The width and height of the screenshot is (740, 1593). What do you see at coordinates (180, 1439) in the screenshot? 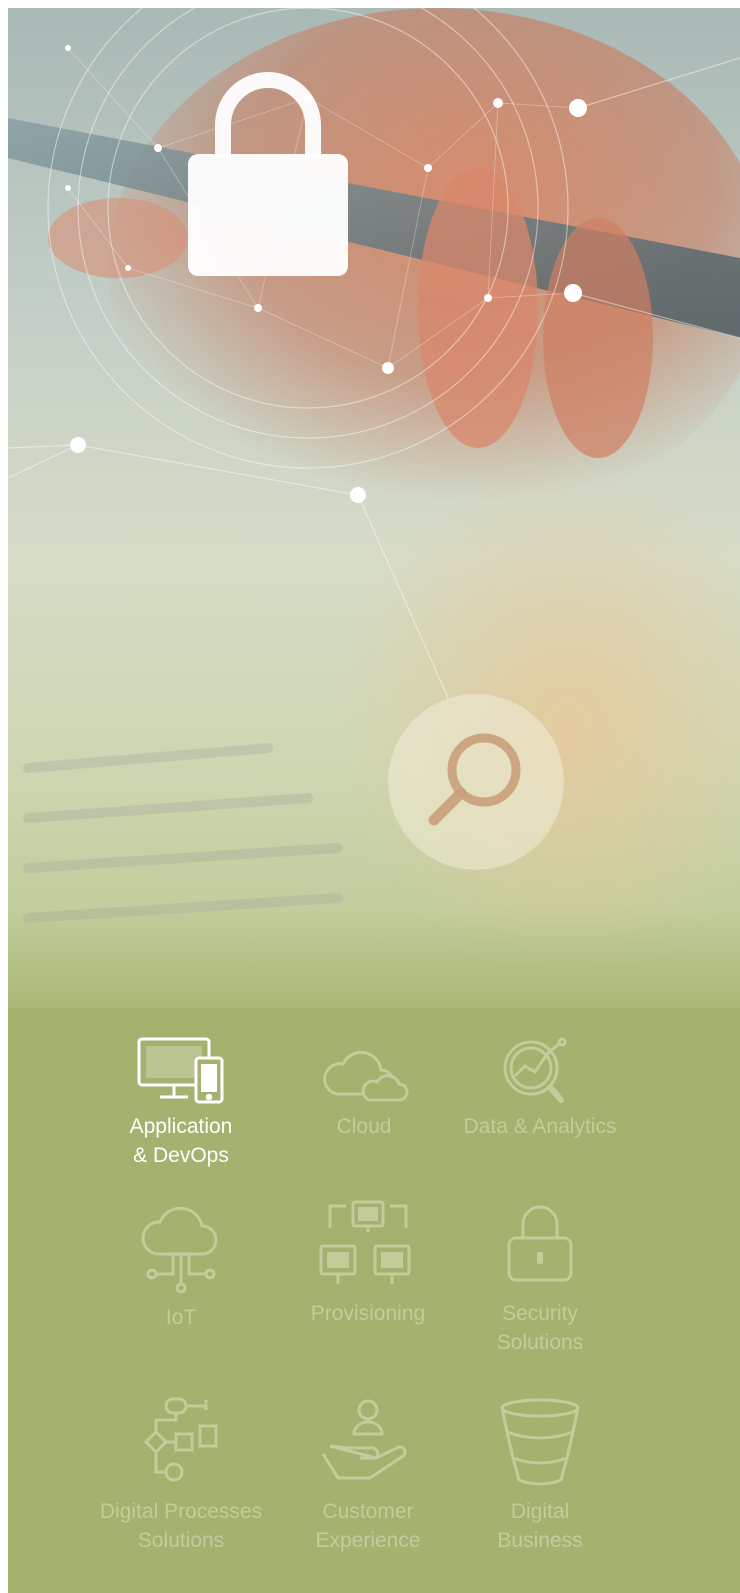
I see `flowchart-icon` at bounding box center [180, 1439].